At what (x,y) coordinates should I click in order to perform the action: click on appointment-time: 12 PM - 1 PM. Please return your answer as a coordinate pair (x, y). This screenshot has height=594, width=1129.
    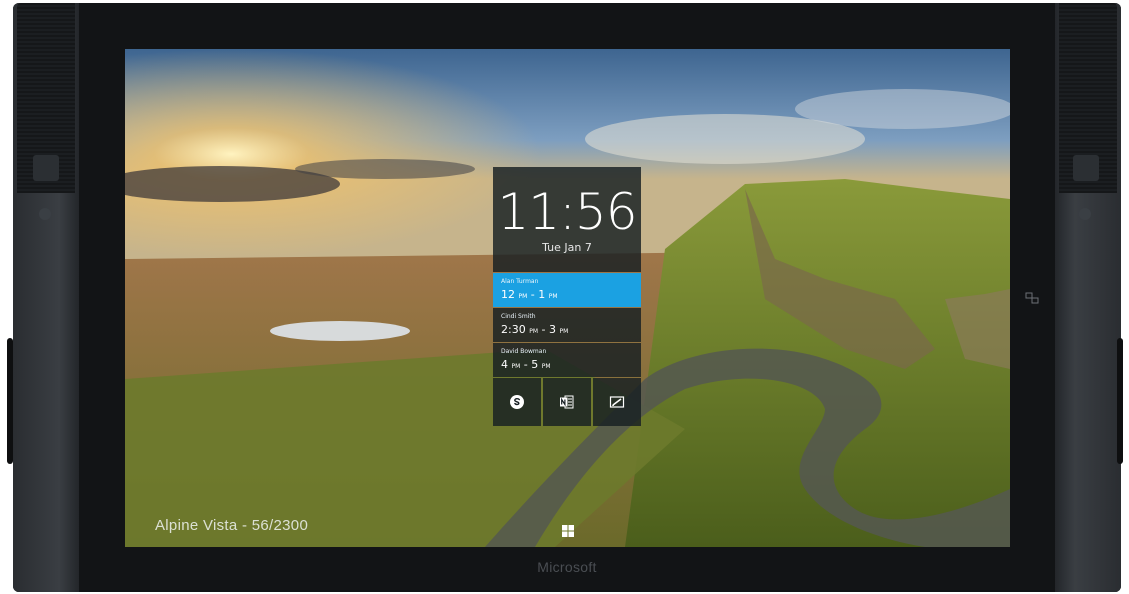
    Looking at the image, I should click on (529, 294).